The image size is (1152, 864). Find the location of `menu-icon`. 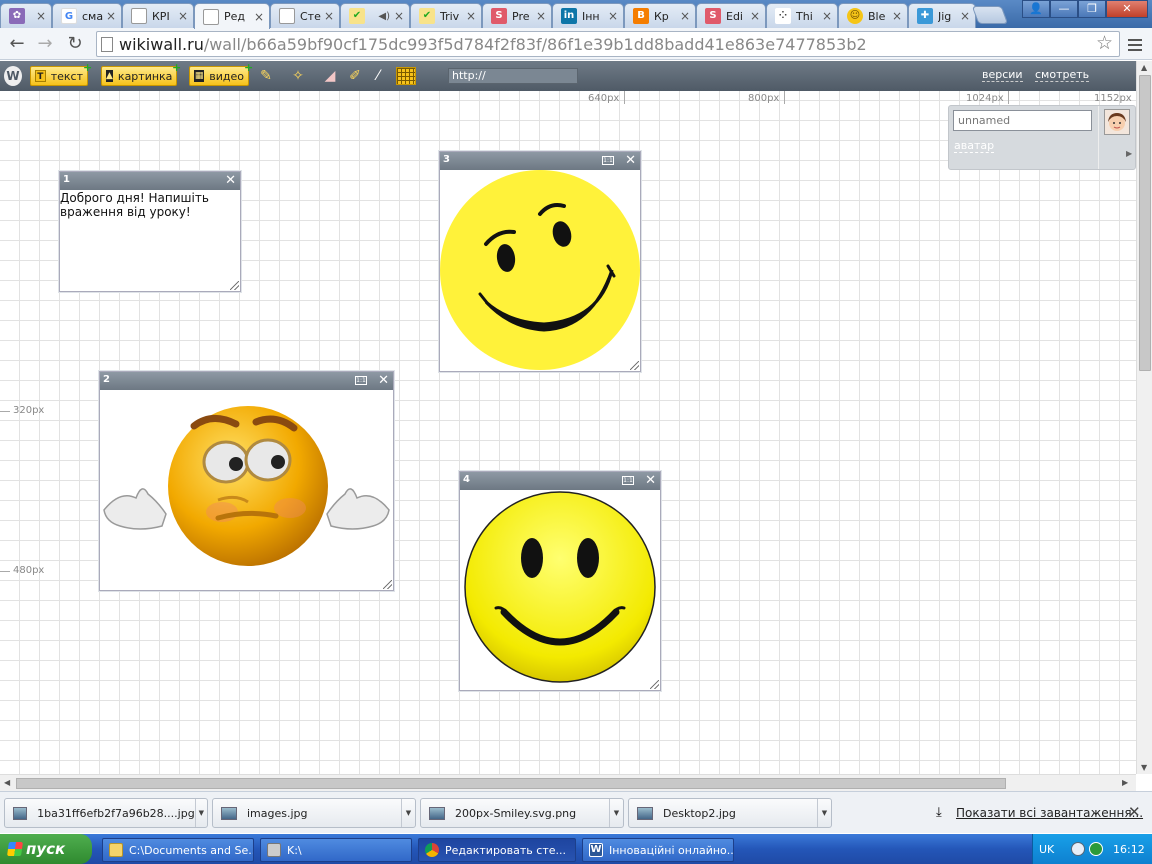

menu-icon is located at coordinates (1135, 45).